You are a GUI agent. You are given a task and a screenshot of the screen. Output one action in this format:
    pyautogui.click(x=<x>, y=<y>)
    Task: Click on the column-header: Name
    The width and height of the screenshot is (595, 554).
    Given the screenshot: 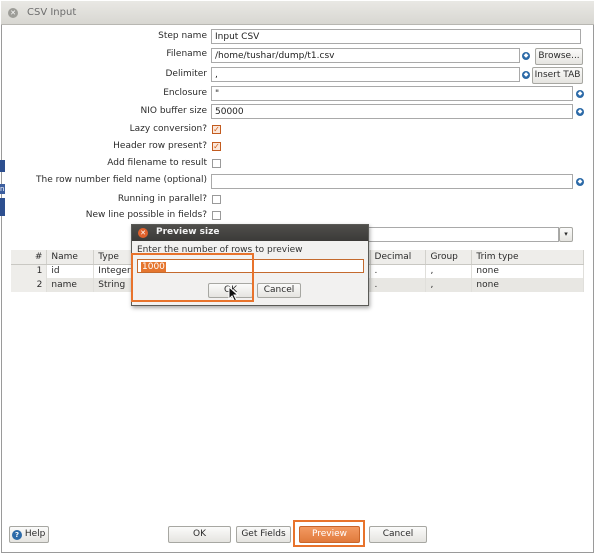 What is the action you would take?
    pyautogui.click(x=70, y=257)
    